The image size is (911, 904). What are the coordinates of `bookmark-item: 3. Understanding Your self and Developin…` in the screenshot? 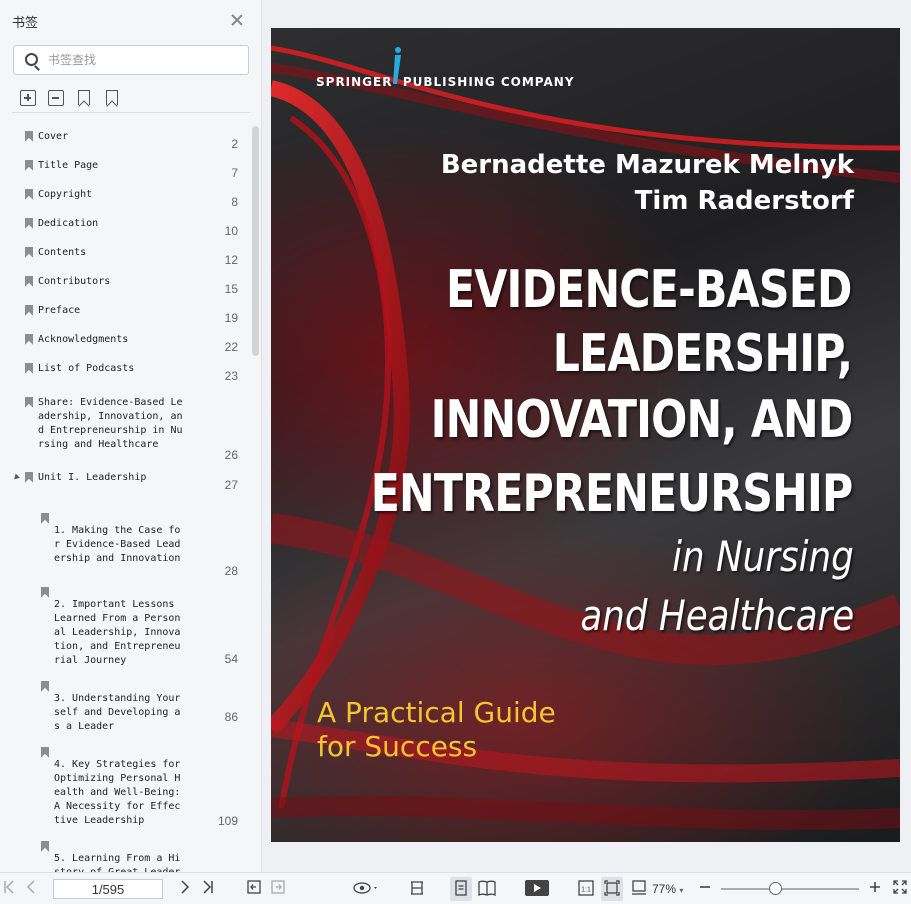 It's located at (125, 710).